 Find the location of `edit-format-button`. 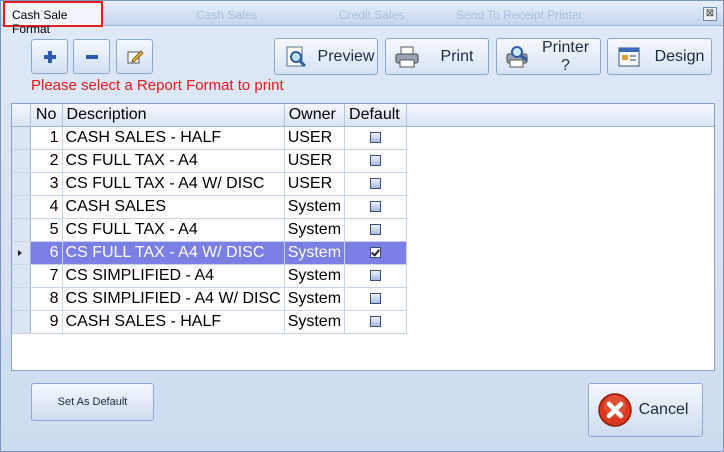

edit-format-button is located at coordinates (134, 56).